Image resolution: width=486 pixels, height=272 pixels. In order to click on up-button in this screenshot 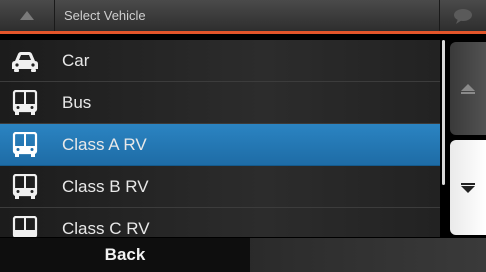, I will do `click(27, 15)`.